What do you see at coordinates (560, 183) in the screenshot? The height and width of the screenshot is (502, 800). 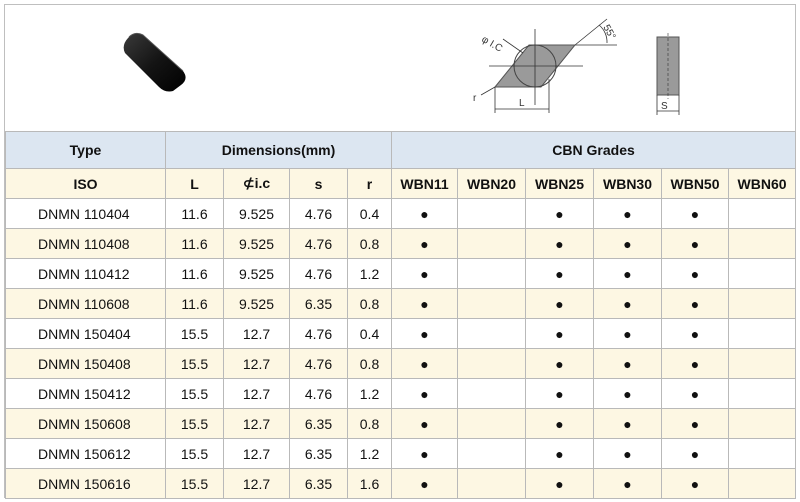 I see `grade-column-header: WBN25` at bounding box center [560, 183].